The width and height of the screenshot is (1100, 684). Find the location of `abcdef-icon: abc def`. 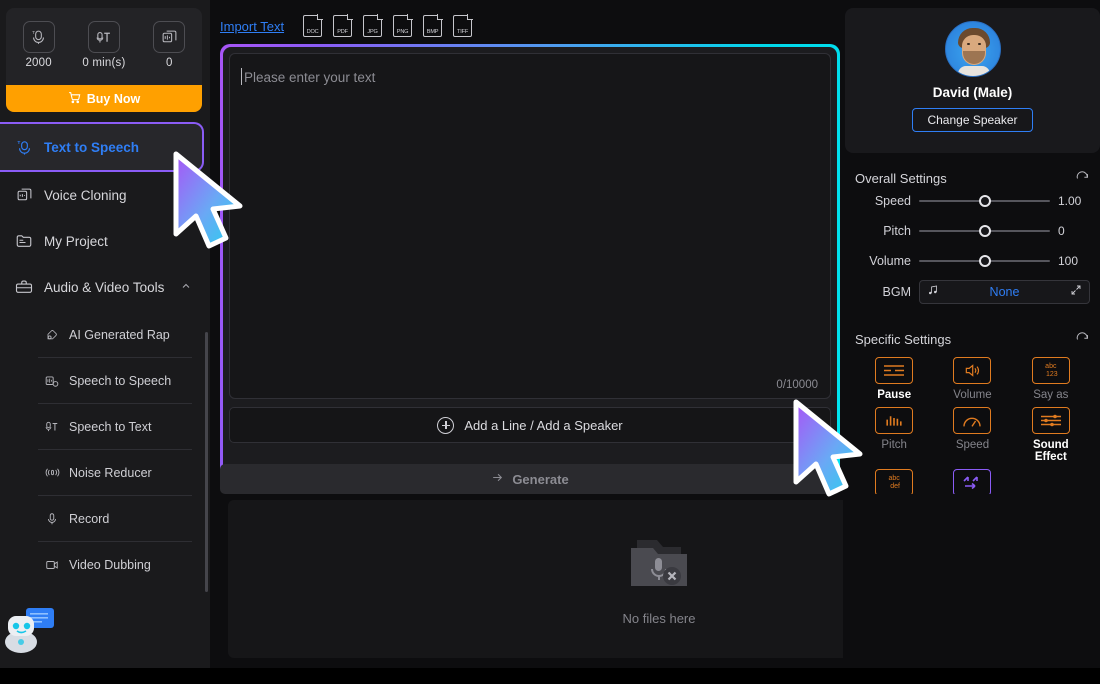

abcdef-icon: abc def is located at coordinates (894, 481).